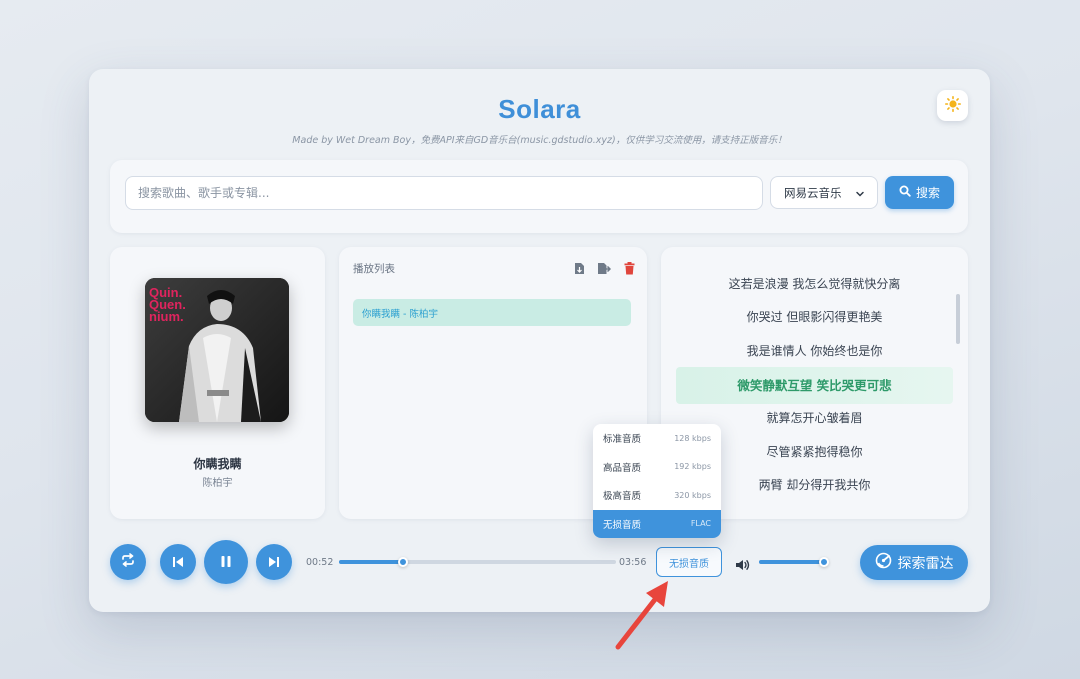 Image resolution: width=1080 pixels, height=679 pixels. I want to click on quality-option-label: 极高音质, so click(622, 497).